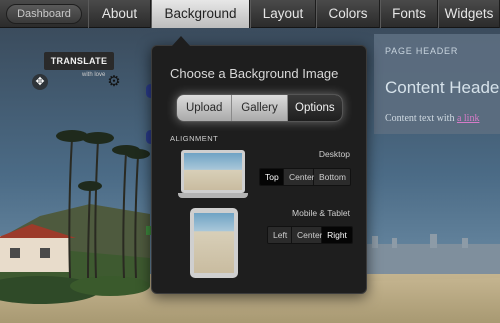  What do you see at coordinates (280, 235) in the screenshot?
I see `mobile-align-left: Left` at bounding box center [280, 235].